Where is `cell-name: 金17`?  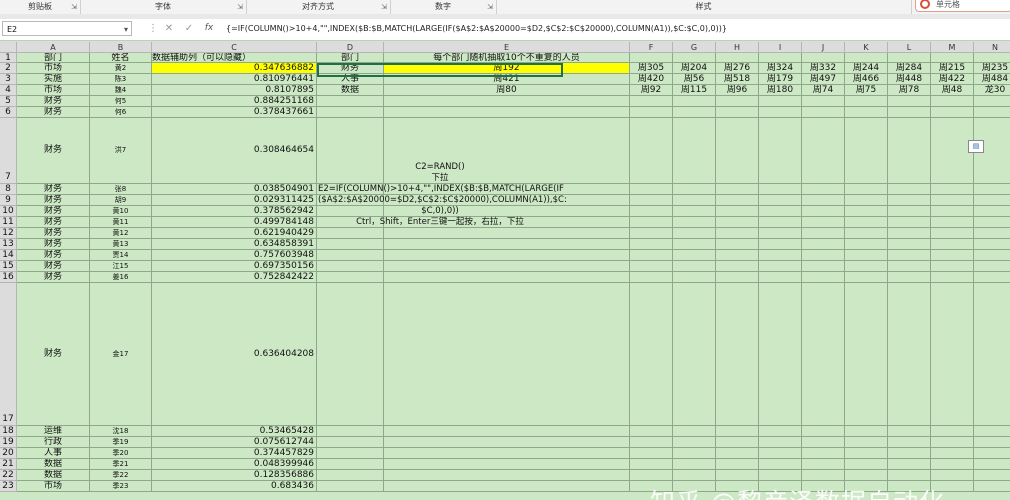 cell-name: 金17 is located at coordinates (121, 354).